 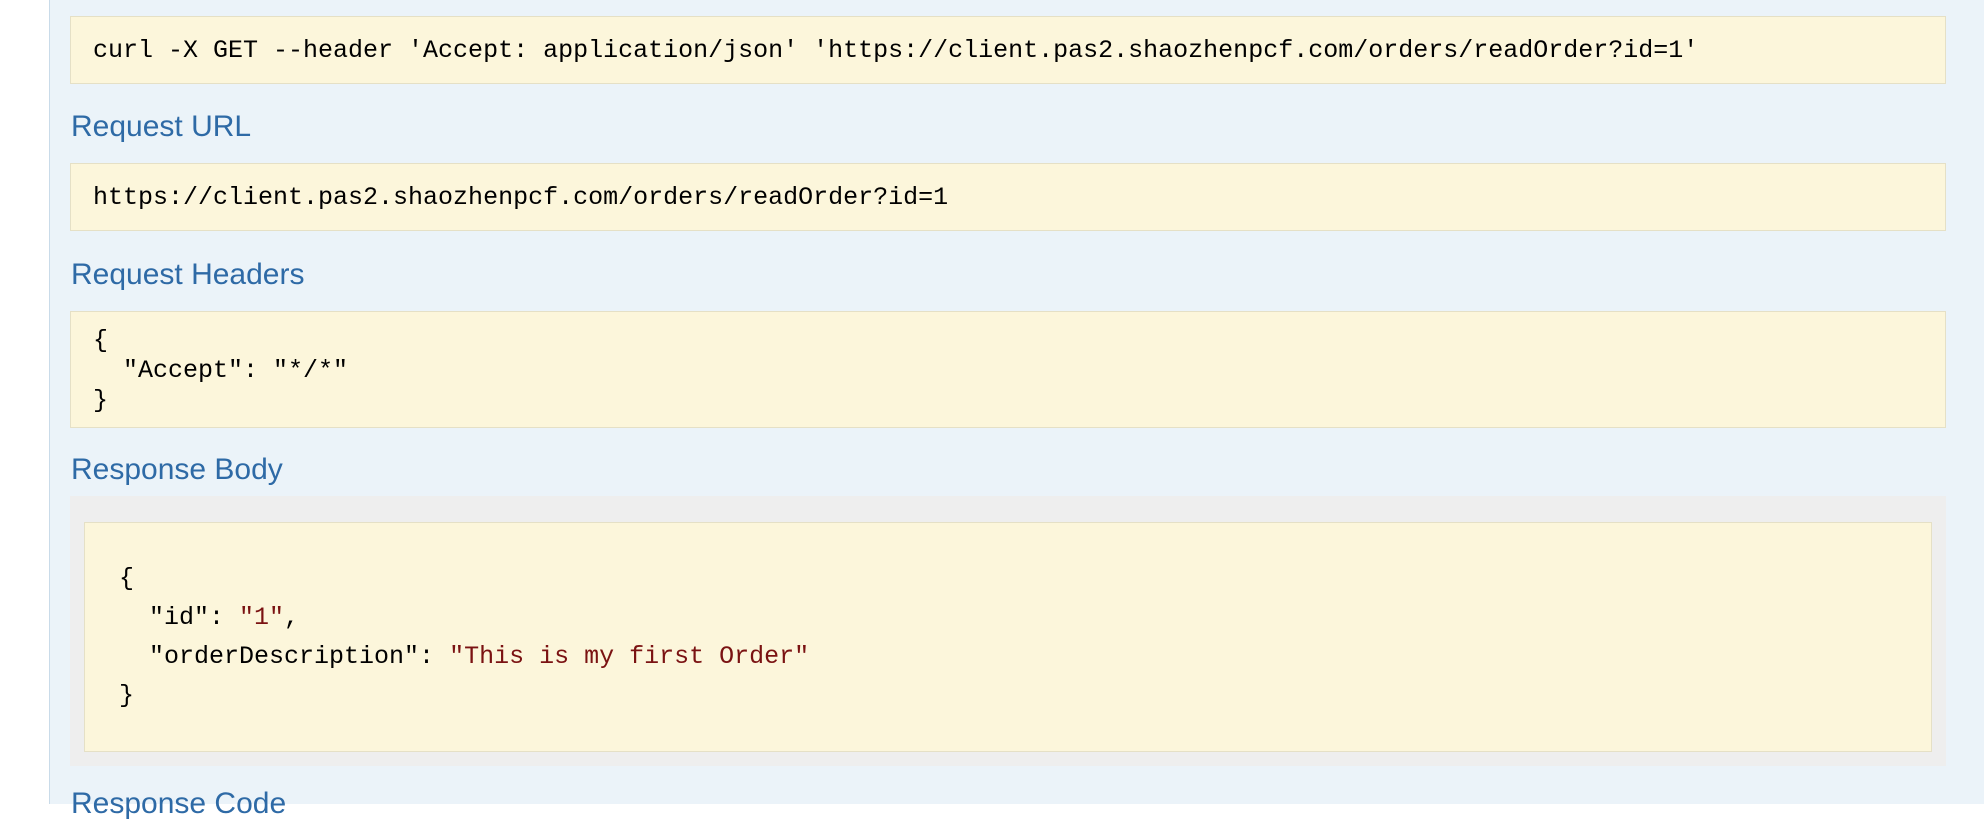 I want to click on body-close-brace: }, so click(x=127, y=695).